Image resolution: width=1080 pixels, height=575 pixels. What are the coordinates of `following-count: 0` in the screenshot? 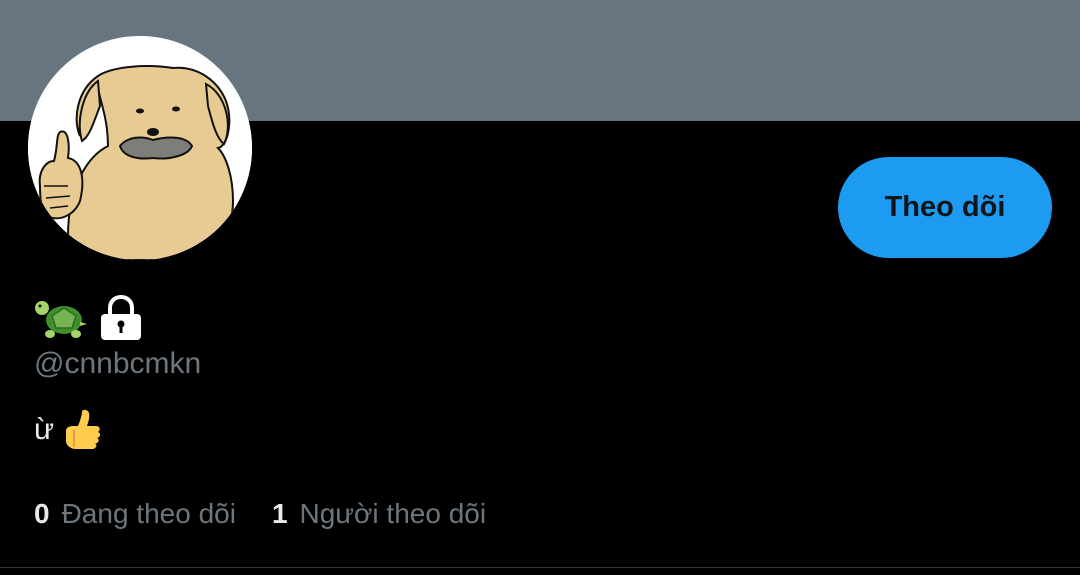 It's located at (42, 513).